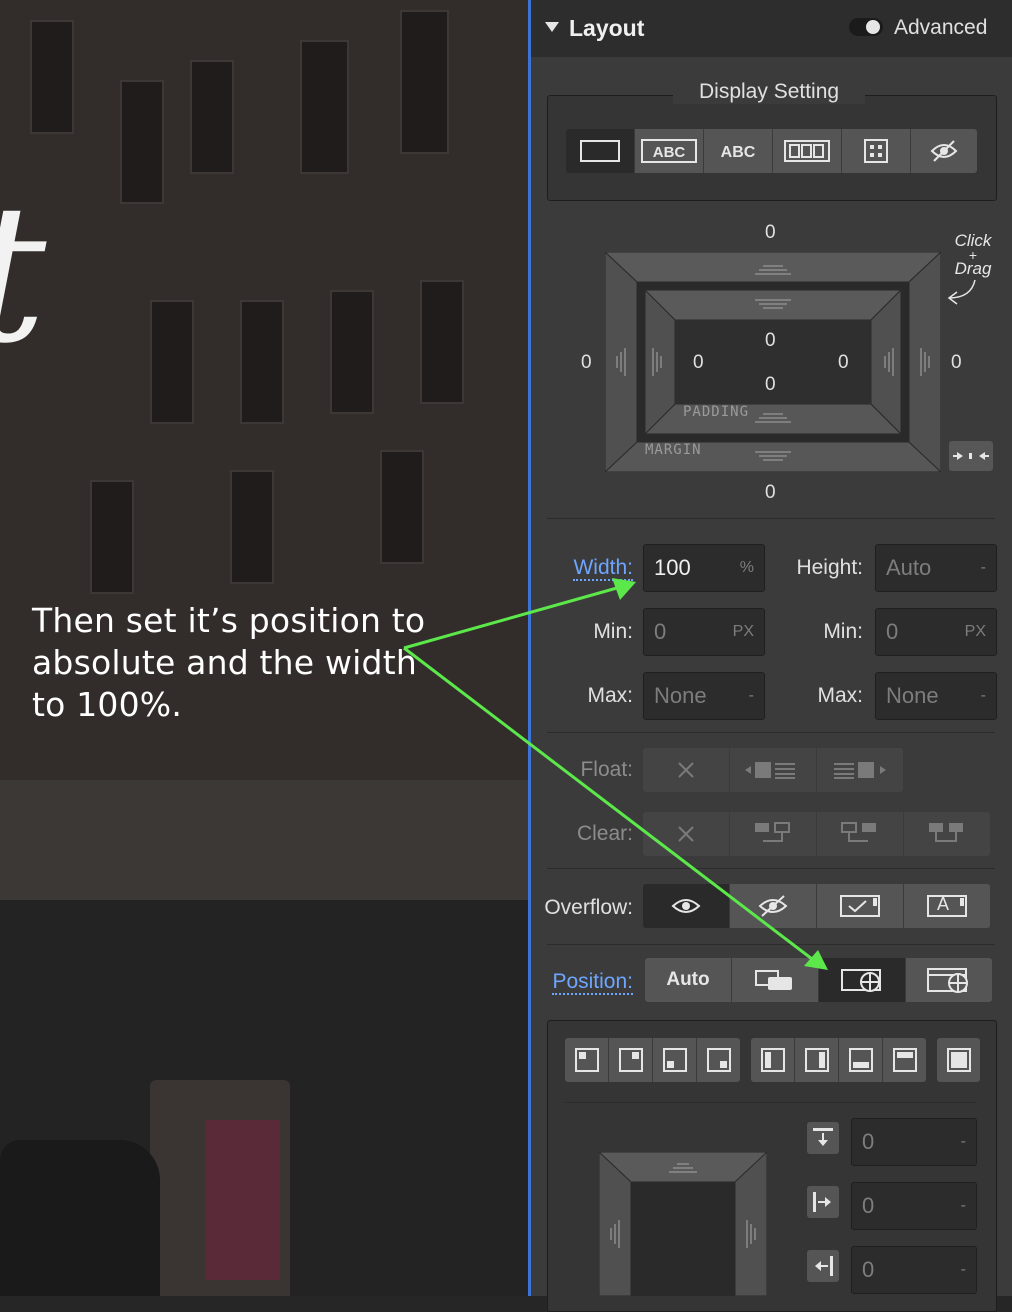 Image resolution: width=1012 pixels, height=1312 pixels. Describe the element at coordinates (773, 906) in the screenshot. I see `overflow-hidden-button` at that location.